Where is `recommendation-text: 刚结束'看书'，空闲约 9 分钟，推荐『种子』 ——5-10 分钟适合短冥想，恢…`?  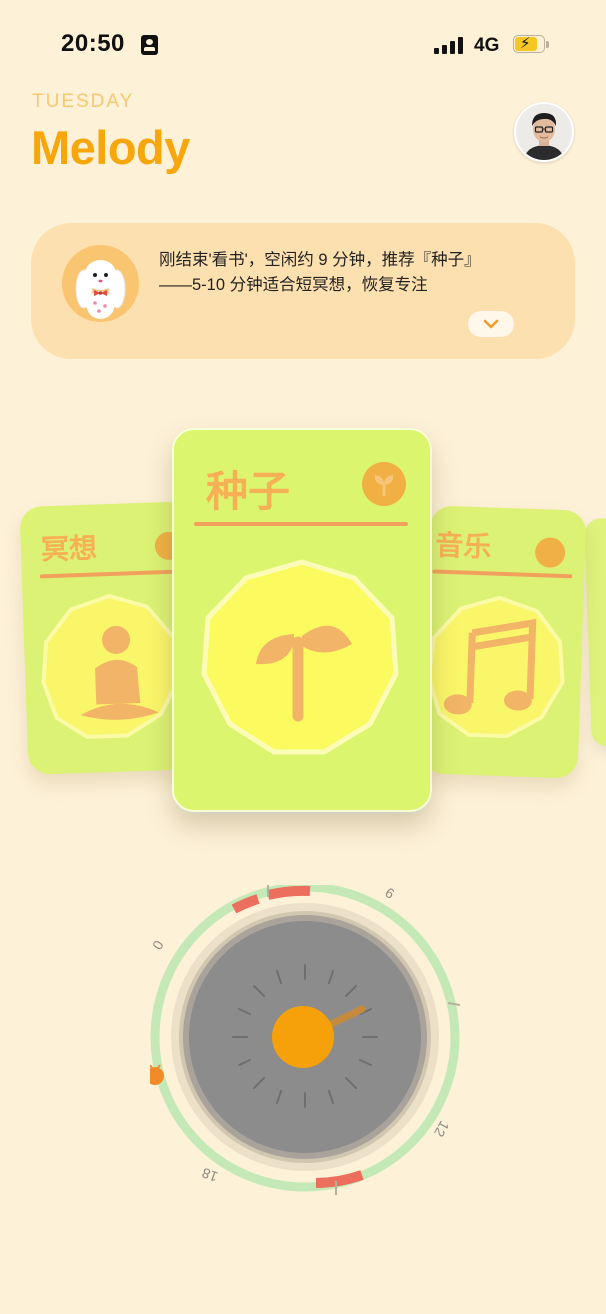
recommendation-text: 刚结束'看书'，空闲约 9 分钟，推荐『种子』 ——5-10 分钟适合短冥想，恢… is located at coordinates (349, 273).